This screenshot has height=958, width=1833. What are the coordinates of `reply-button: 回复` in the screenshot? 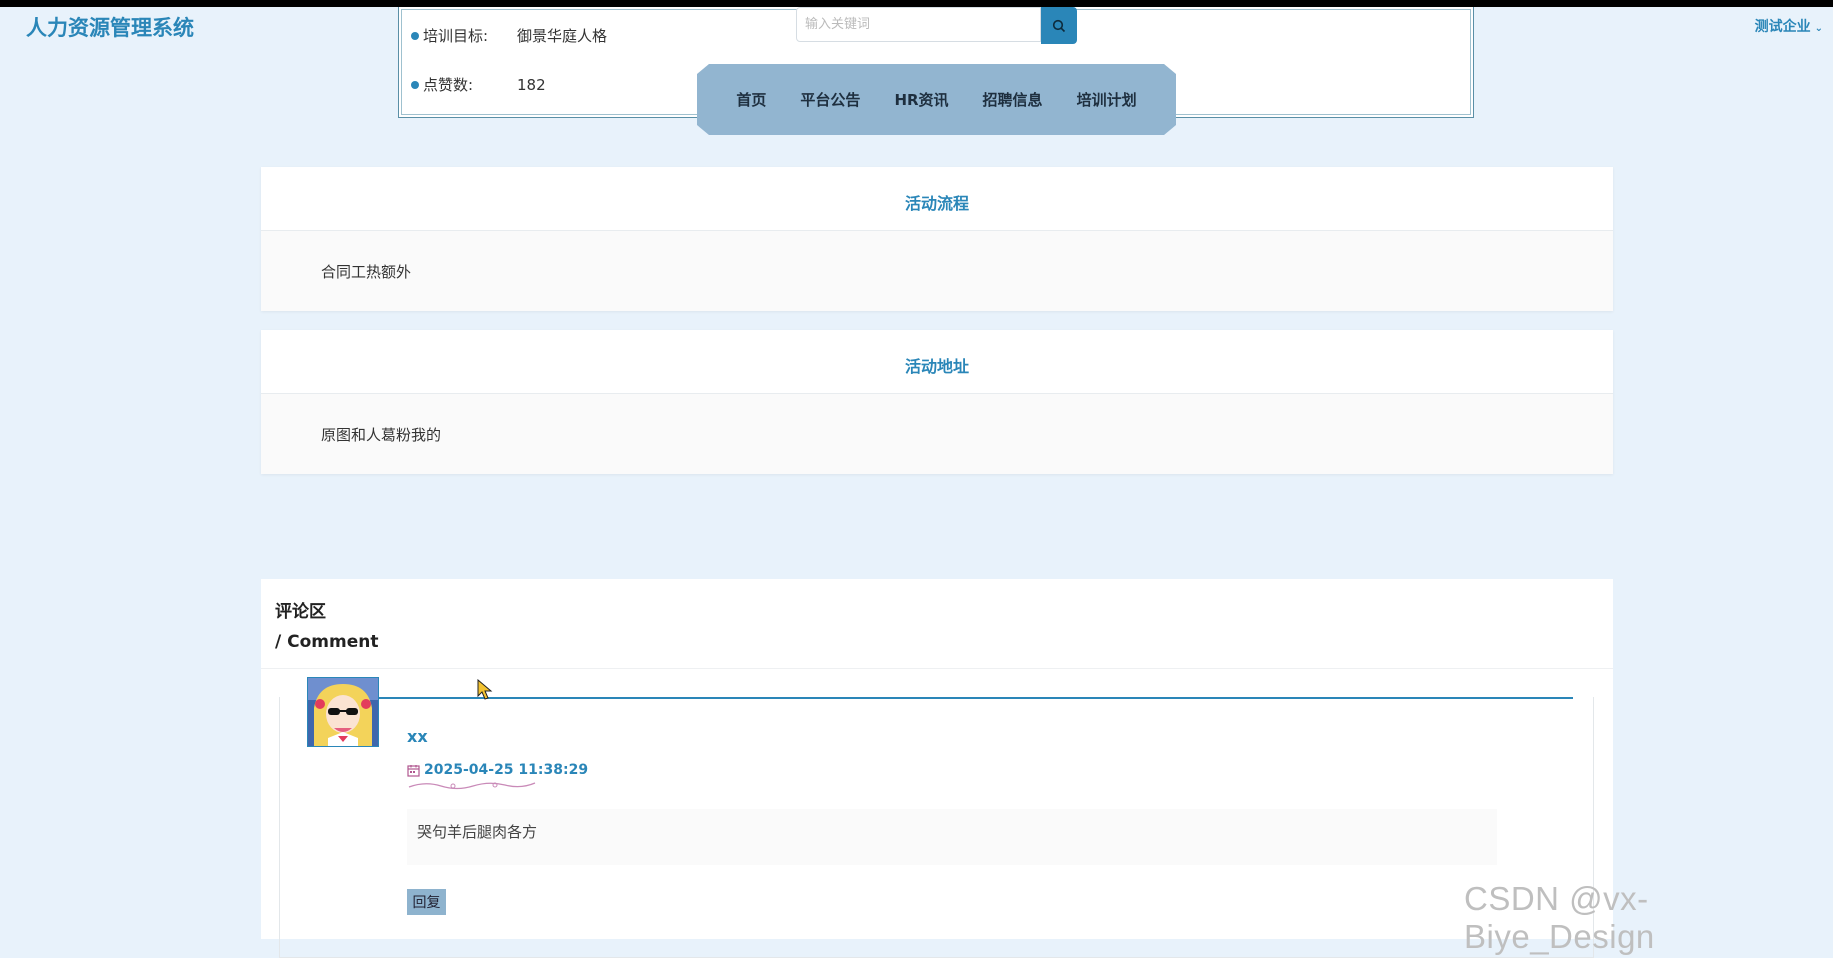 It's located at (426, 902).